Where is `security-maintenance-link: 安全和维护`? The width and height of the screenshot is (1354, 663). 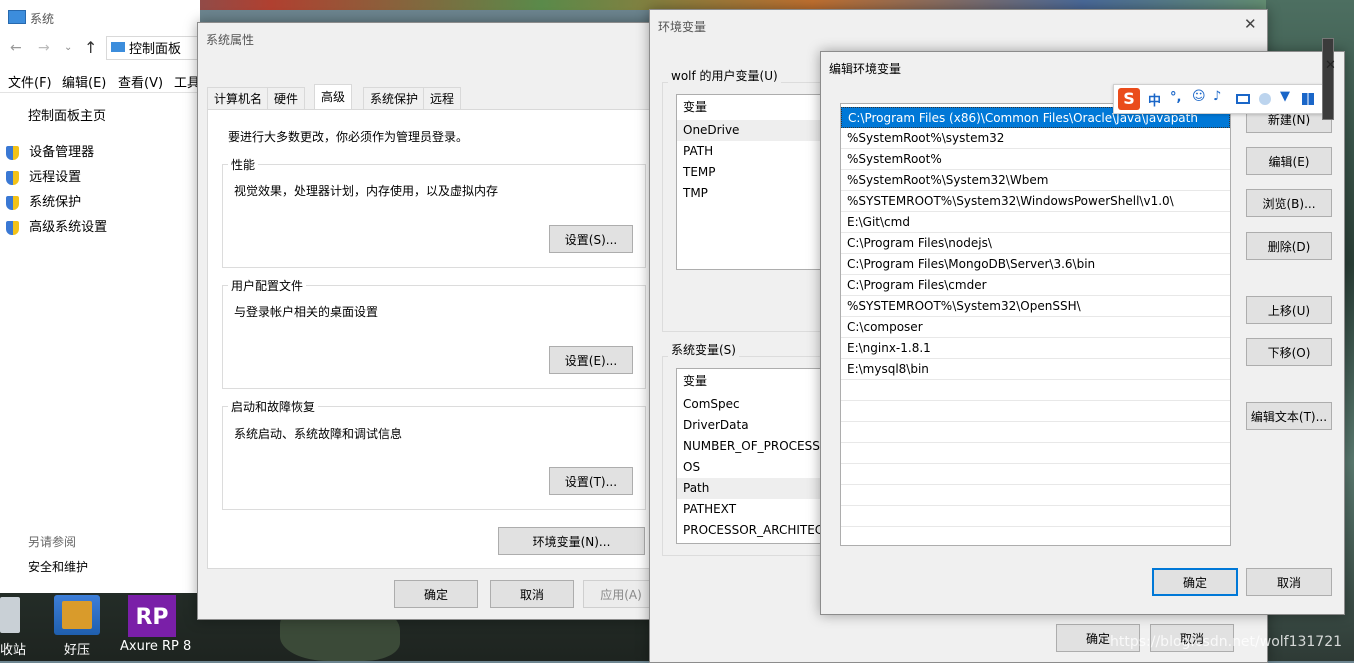
security-maintenance-link: 安全和维护 is located at coordinates (58, 566).